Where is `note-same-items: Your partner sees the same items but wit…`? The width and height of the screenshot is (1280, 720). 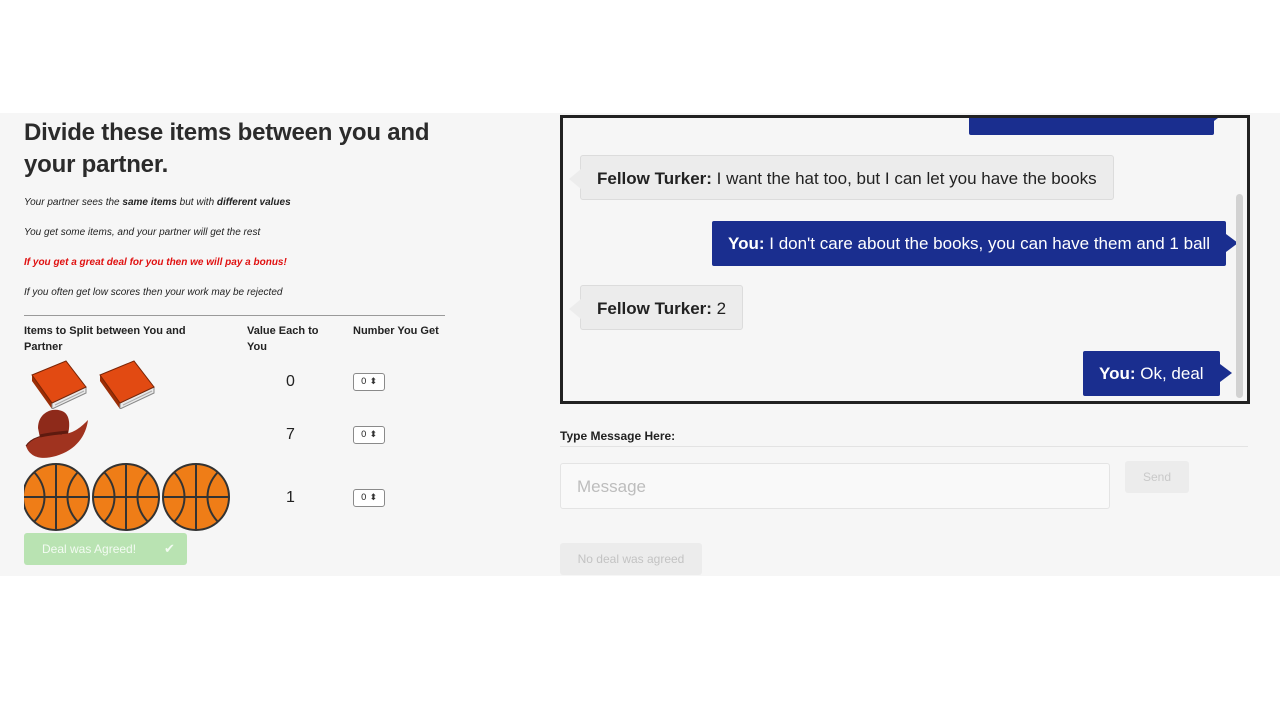 note-same-items: Your partner sees the same items but wit… is located at coordinates (157, 202).